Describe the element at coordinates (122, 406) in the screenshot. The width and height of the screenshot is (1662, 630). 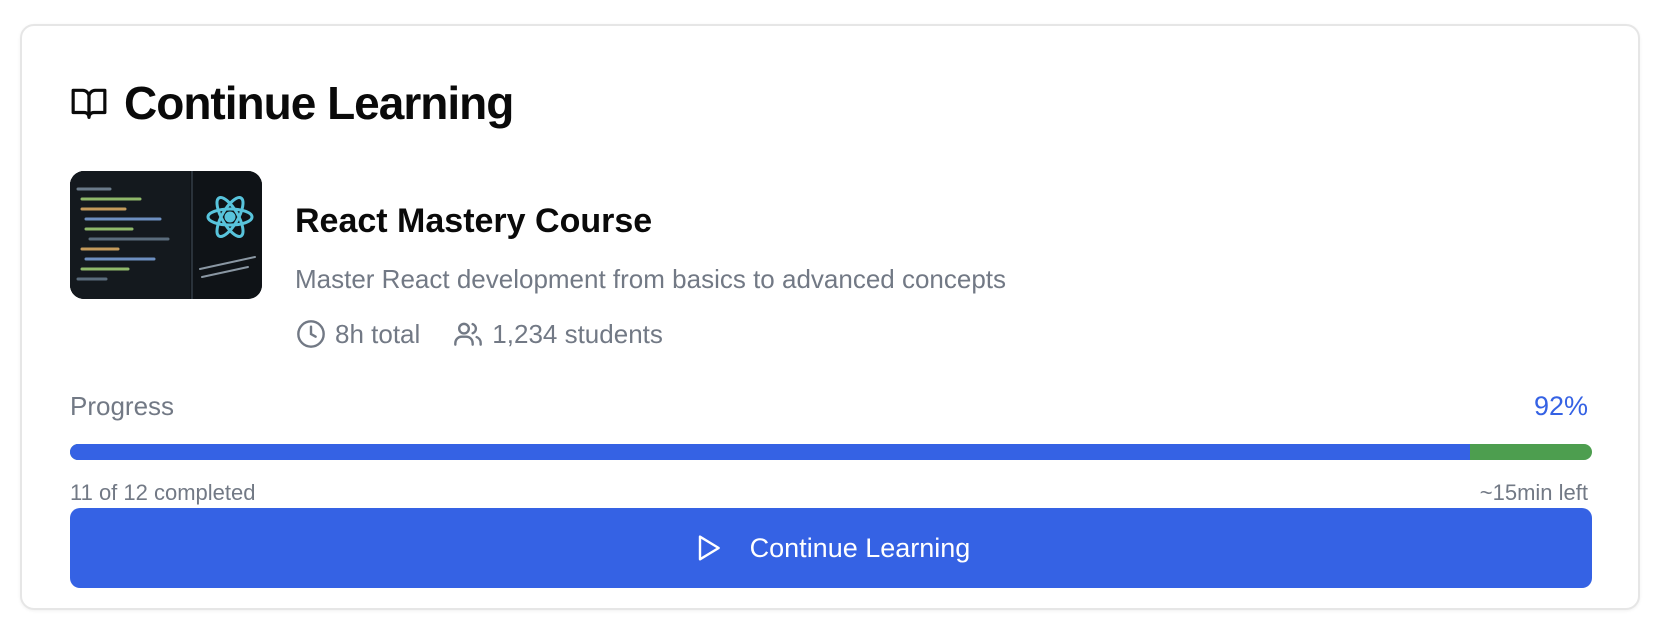
I see `progress-label: Progress` at that location.